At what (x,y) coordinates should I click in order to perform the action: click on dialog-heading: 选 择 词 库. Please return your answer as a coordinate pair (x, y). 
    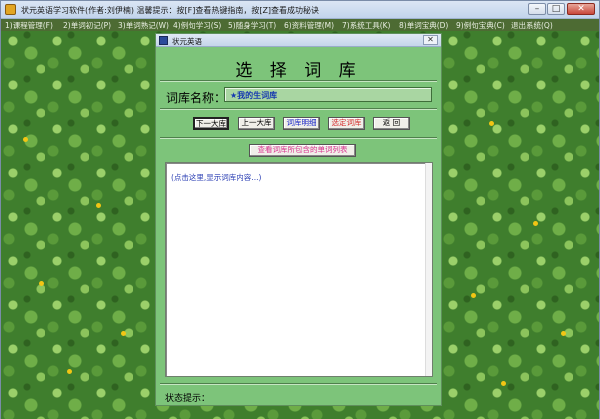
    Looking at the image, I should click on (298, 71).